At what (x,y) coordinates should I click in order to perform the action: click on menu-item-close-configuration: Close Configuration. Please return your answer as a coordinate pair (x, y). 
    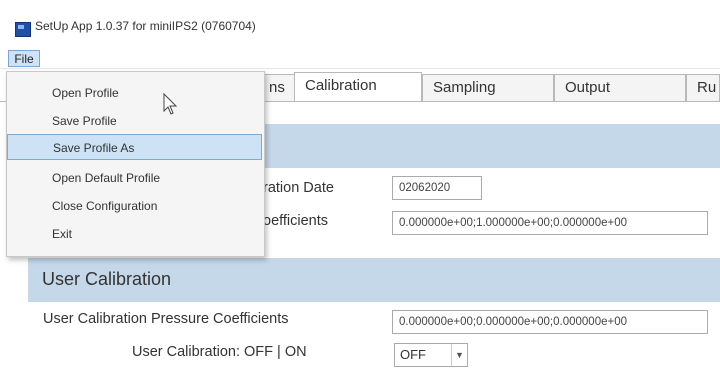
    Looking at the image, I should click on (134, 206).